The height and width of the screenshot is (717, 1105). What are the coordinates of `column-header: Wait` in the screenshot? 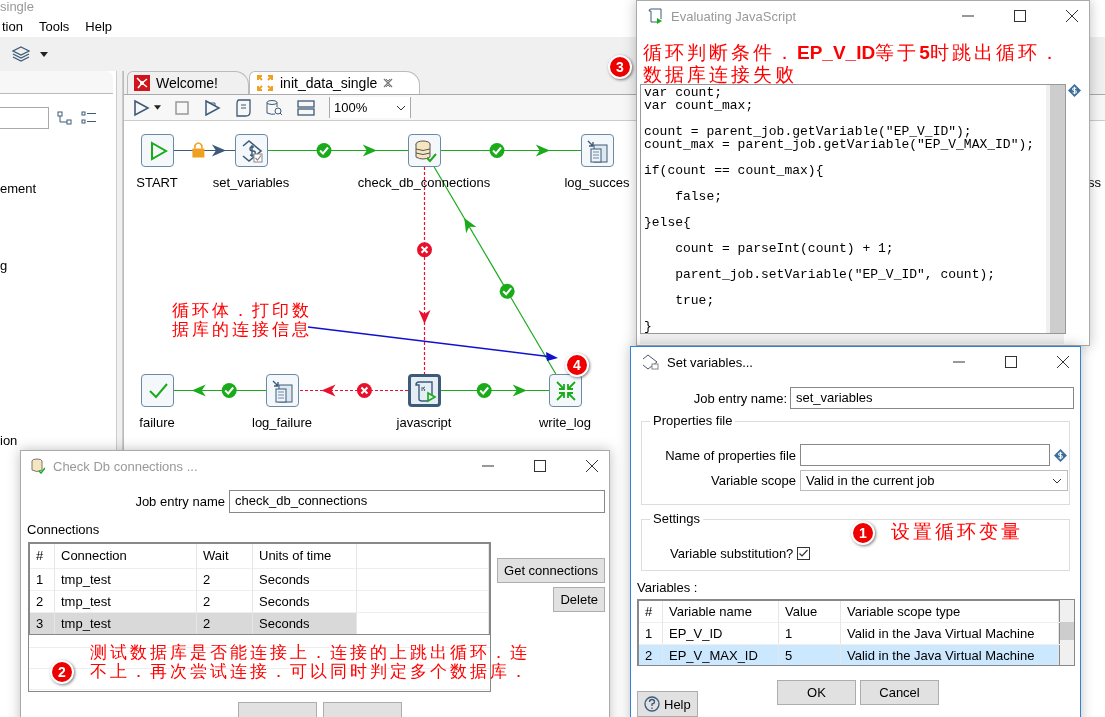 It's located at (225, 556).